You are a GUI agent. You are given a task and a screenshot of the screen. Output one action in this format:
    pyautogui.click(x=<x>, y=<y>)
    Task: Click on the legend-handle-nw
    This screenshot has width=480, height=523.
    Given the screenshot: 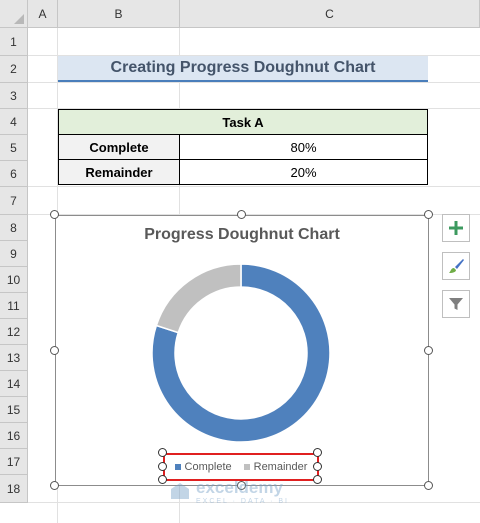 What is the action you would take?
    pyautogui.click(x=162, y=452)
    